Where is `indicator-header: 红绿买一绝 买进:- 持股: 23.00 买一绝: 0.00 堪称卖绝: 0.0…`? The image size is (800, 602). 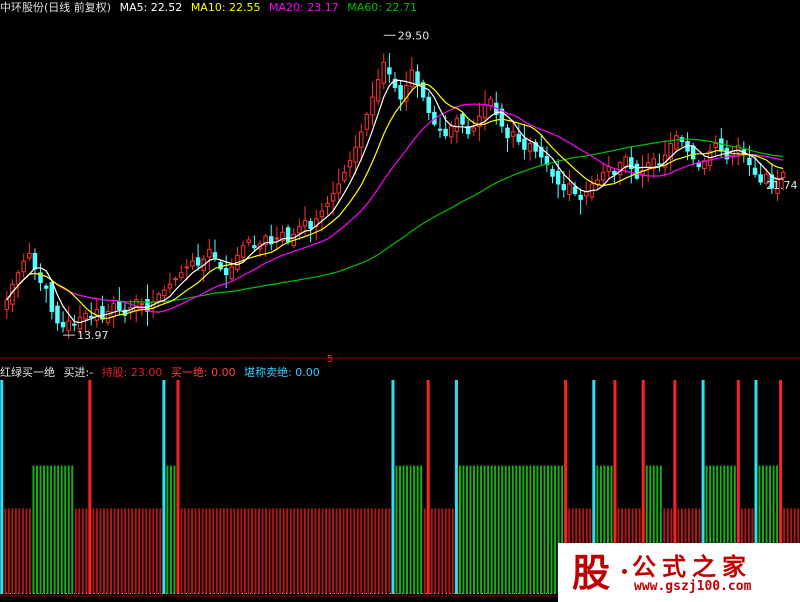 indicator-header: 红绿买一绝 买进:- 持股: 23.00 买一绝: 0.00 堪称卖绝: 0.0… is located at coordinates (162, 373).